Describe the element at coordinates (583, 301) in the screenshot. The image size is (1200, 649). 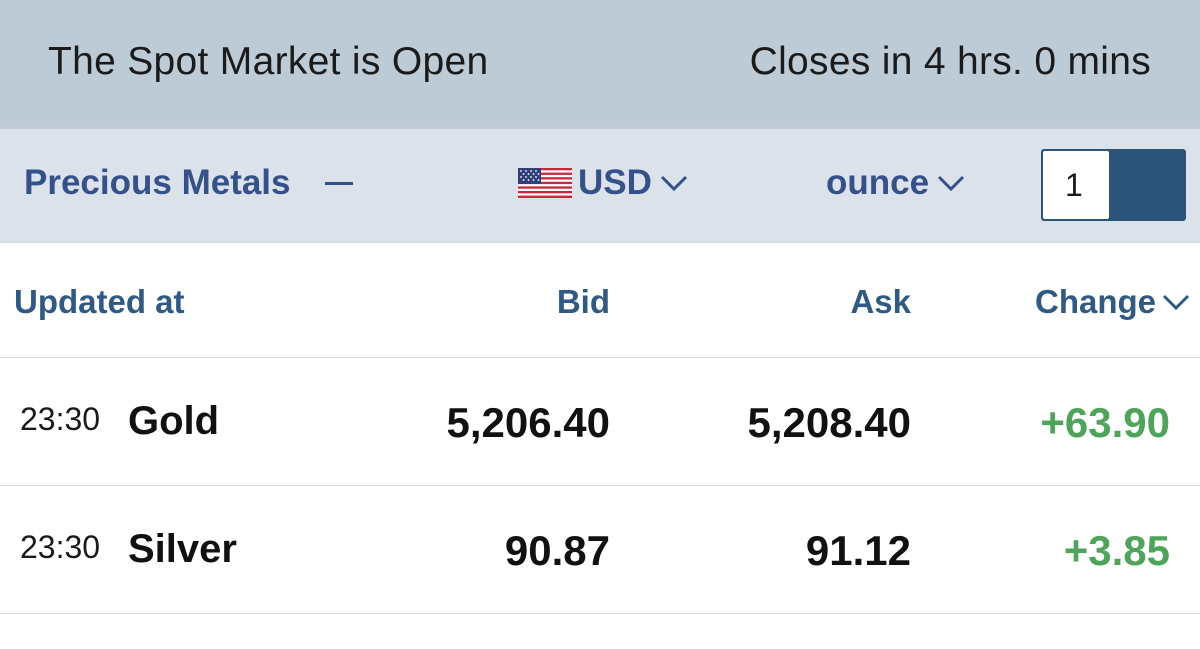
I see `bid-header: Bid` at that location.